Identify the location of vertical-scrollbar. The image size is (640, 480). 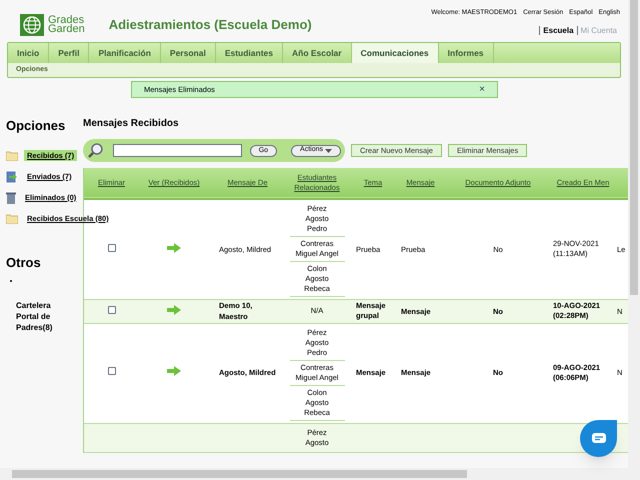
(634, 234).